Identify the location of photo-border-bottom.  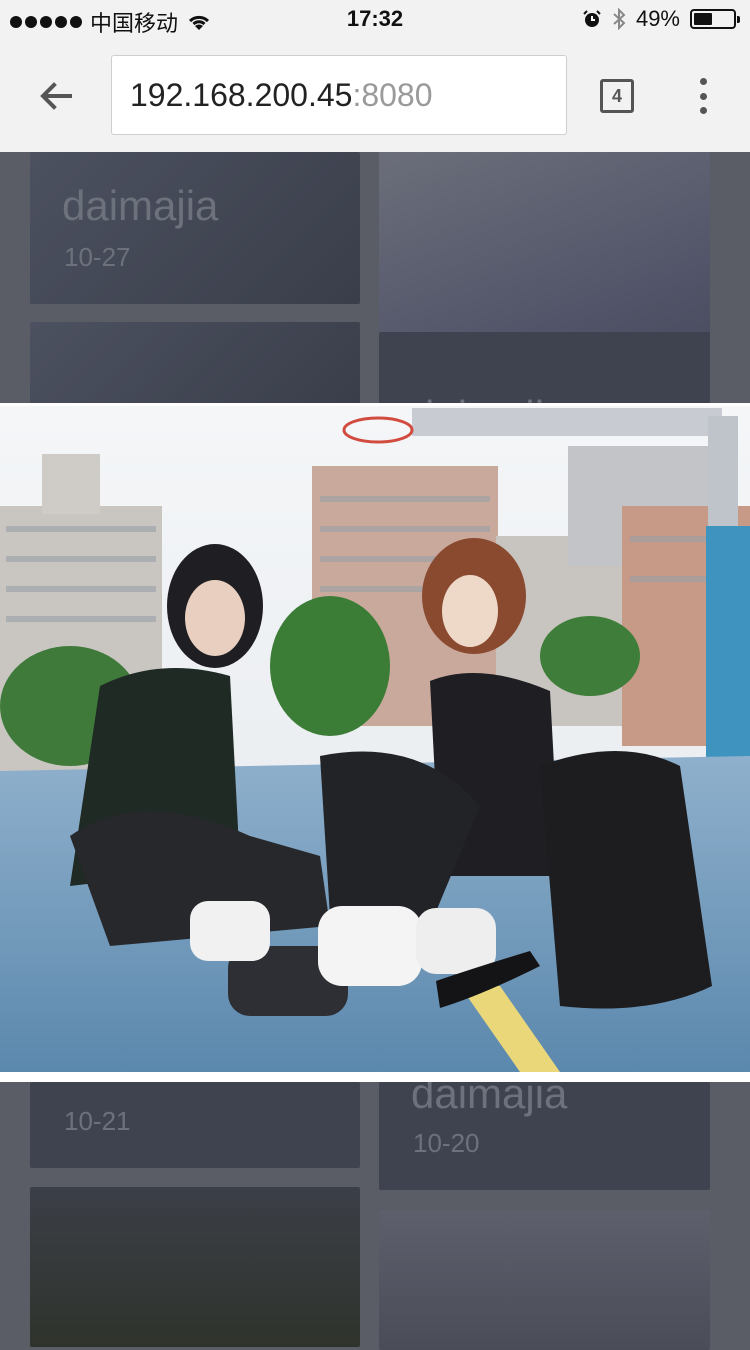
(375, 1077).